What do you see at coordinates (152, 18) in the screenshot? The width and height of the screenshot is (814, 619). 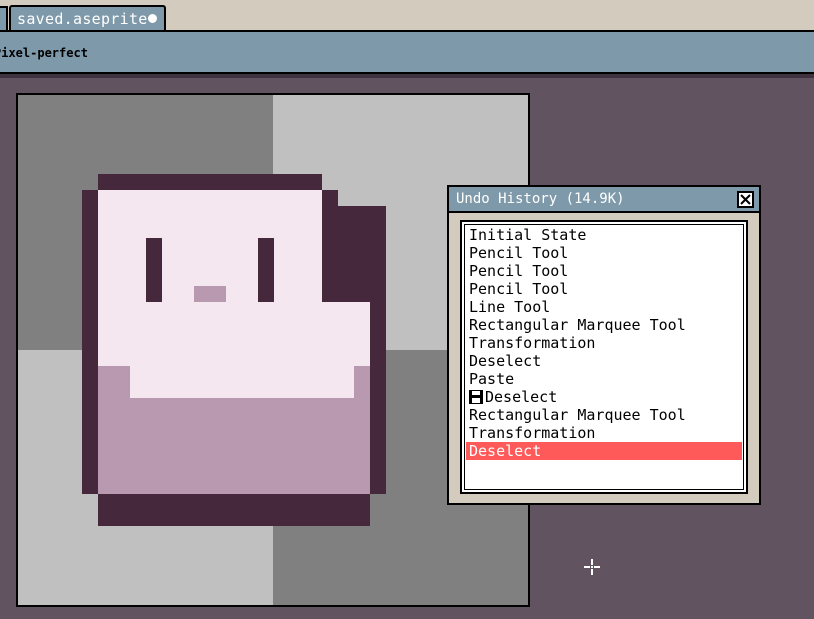 I see `unsaved-dot-icon` at bounding box center [152, 18].